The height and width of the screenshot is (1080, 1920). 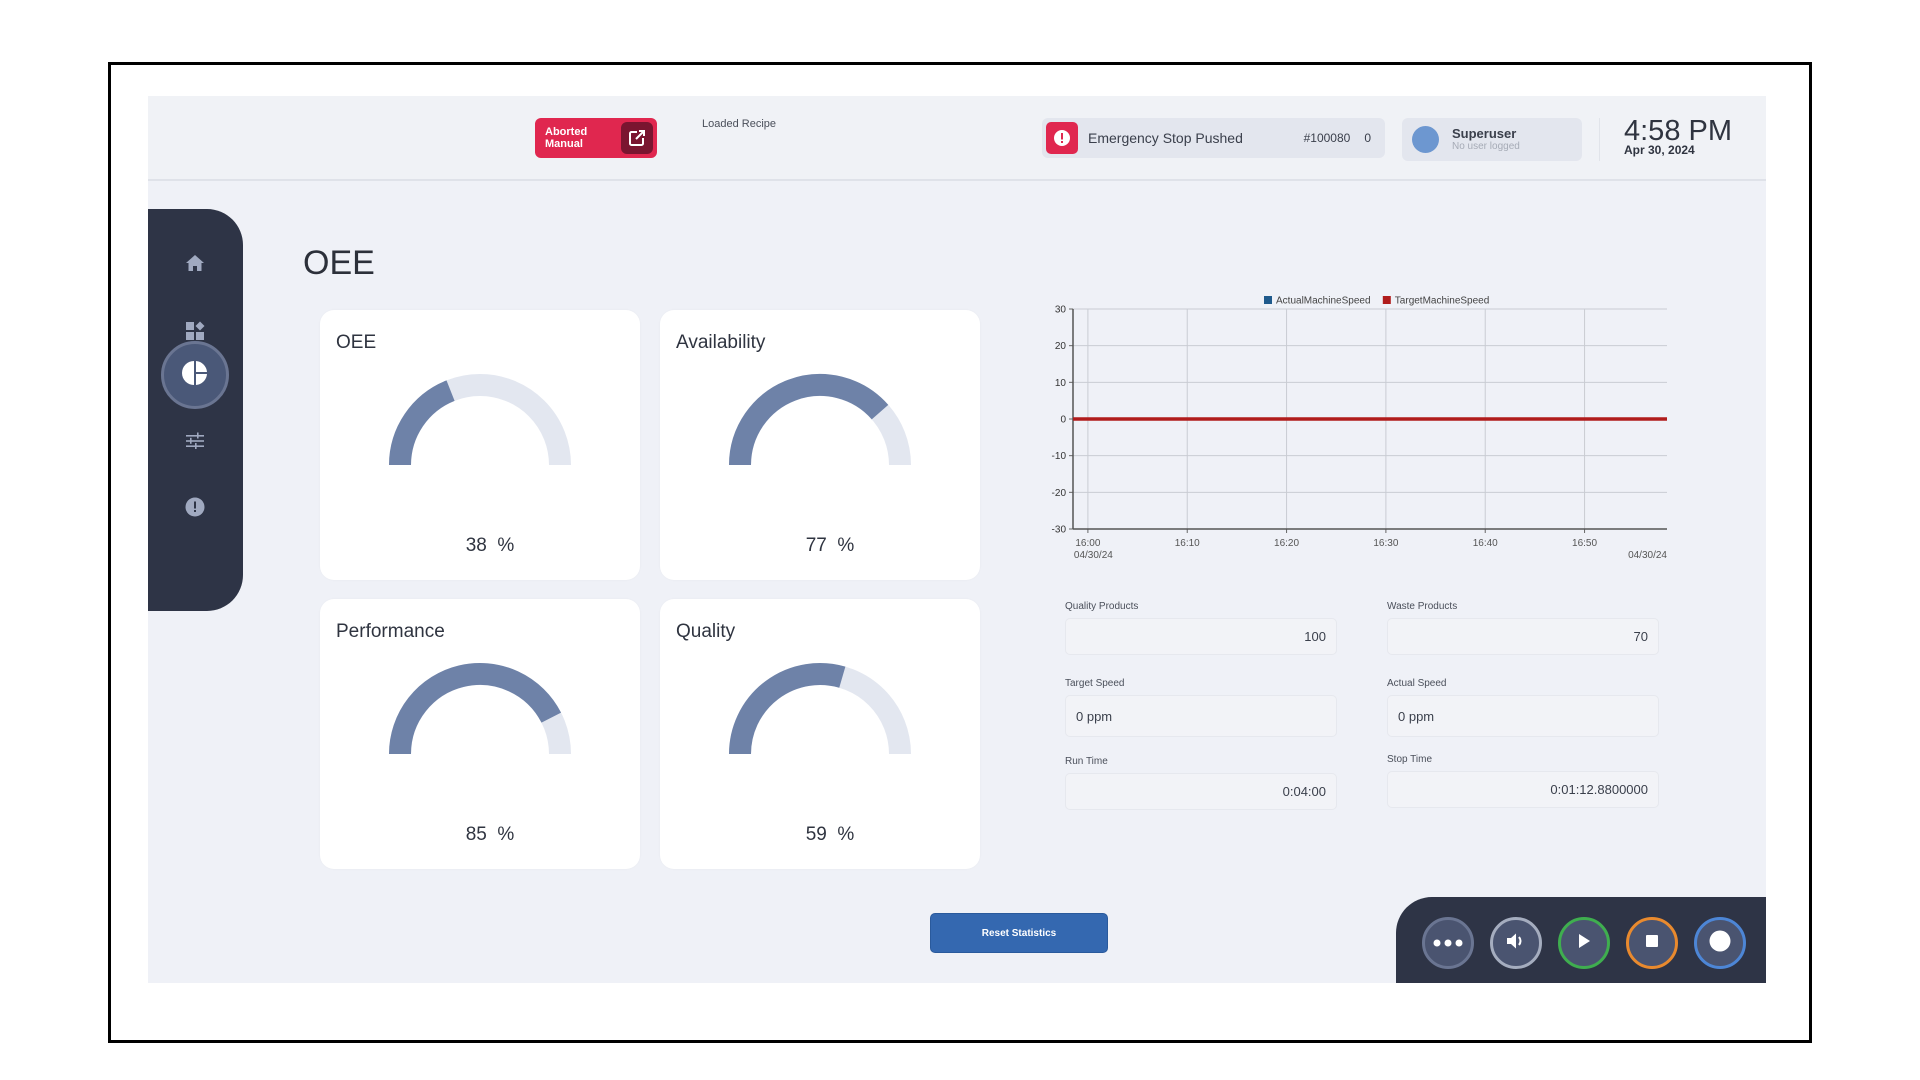 I want to click on target-speed-value: 0 ppm, so click(x=1201, y=716).